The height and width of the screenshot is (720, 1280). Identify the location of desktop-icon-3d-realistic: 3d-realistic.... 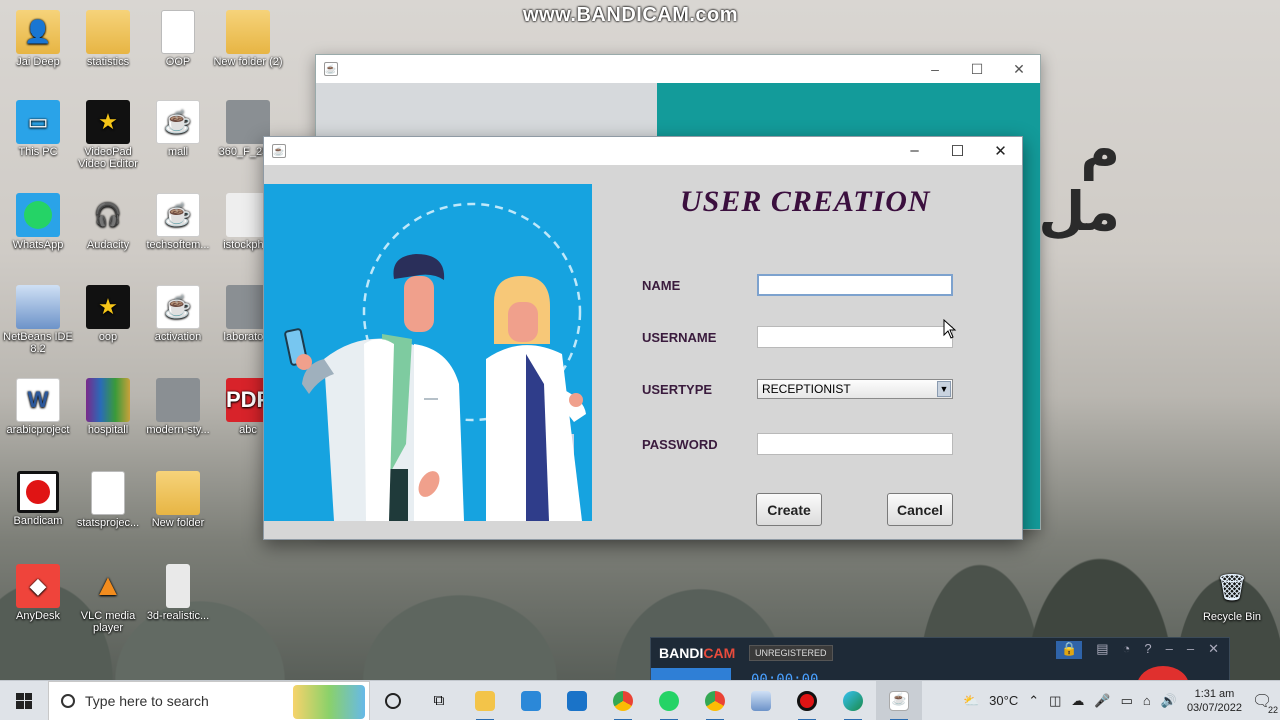
(178, 593).